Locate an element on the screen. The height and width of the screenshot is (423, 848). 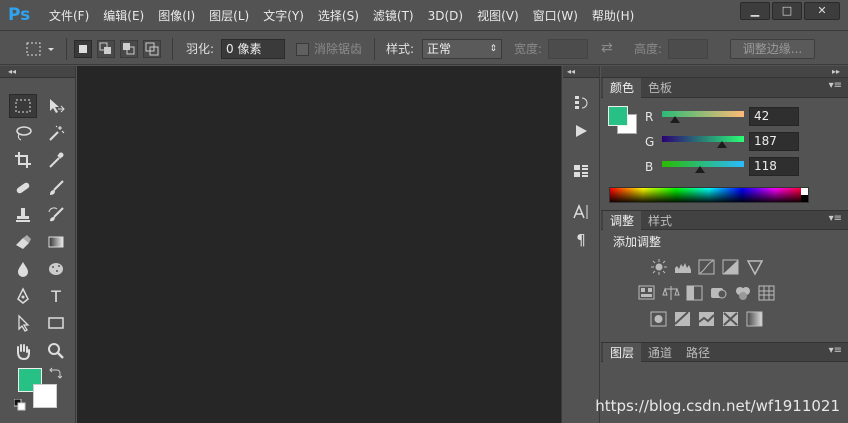
crop-tool is located at coordinates (23, 160).